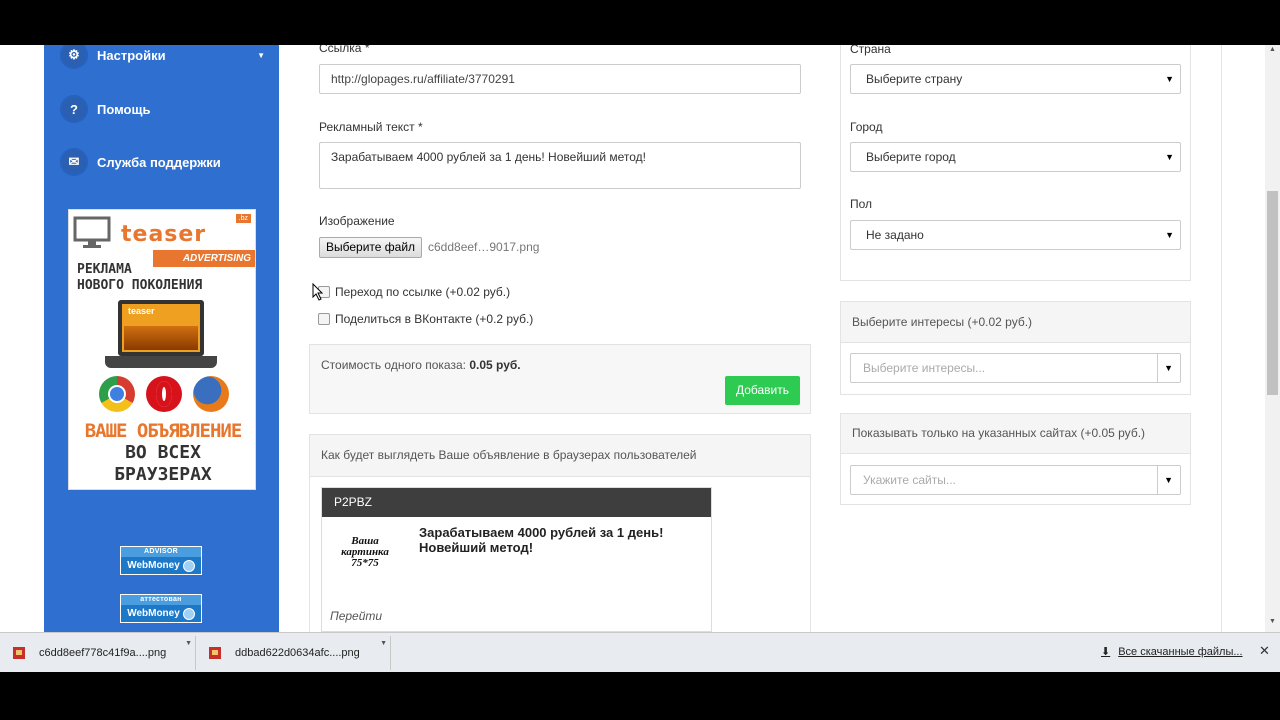 The width and height of the screenshot is (1280, 720). I want to click on image-placeholder: Ваша картинка 75*75, so click(365, 552).